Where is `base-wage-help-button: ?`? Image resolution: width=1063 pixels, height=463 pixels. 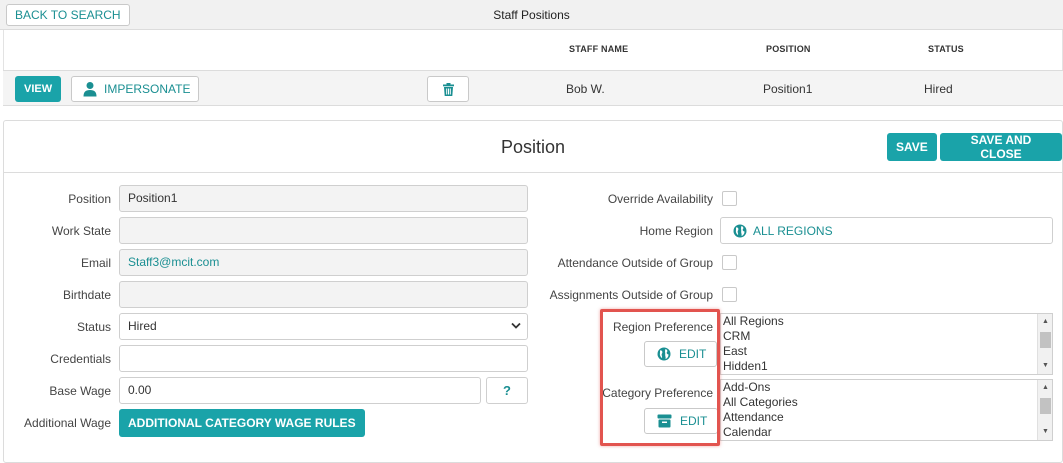
base-wage-help-button: ? is located at coordinates (507, 390).